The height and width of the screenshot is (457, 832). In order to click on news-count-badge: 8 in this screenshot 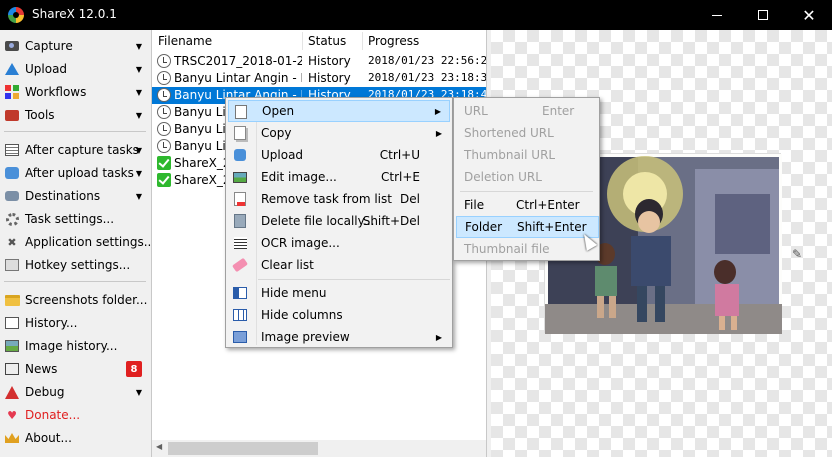, I will do `click(134, 369)`.